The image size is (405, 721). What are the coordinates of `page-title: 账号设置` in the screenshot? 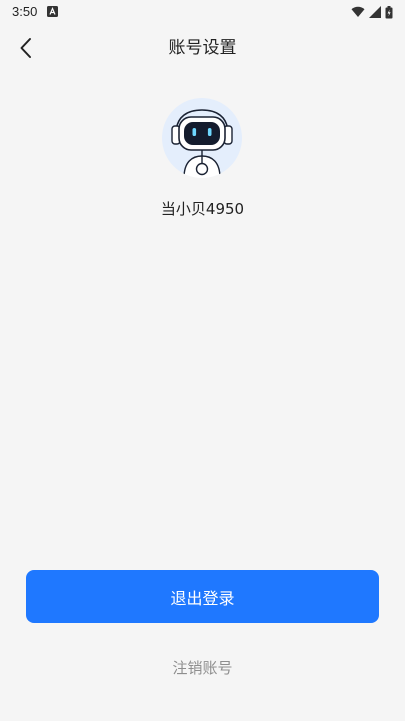 It's located at (202, 48).